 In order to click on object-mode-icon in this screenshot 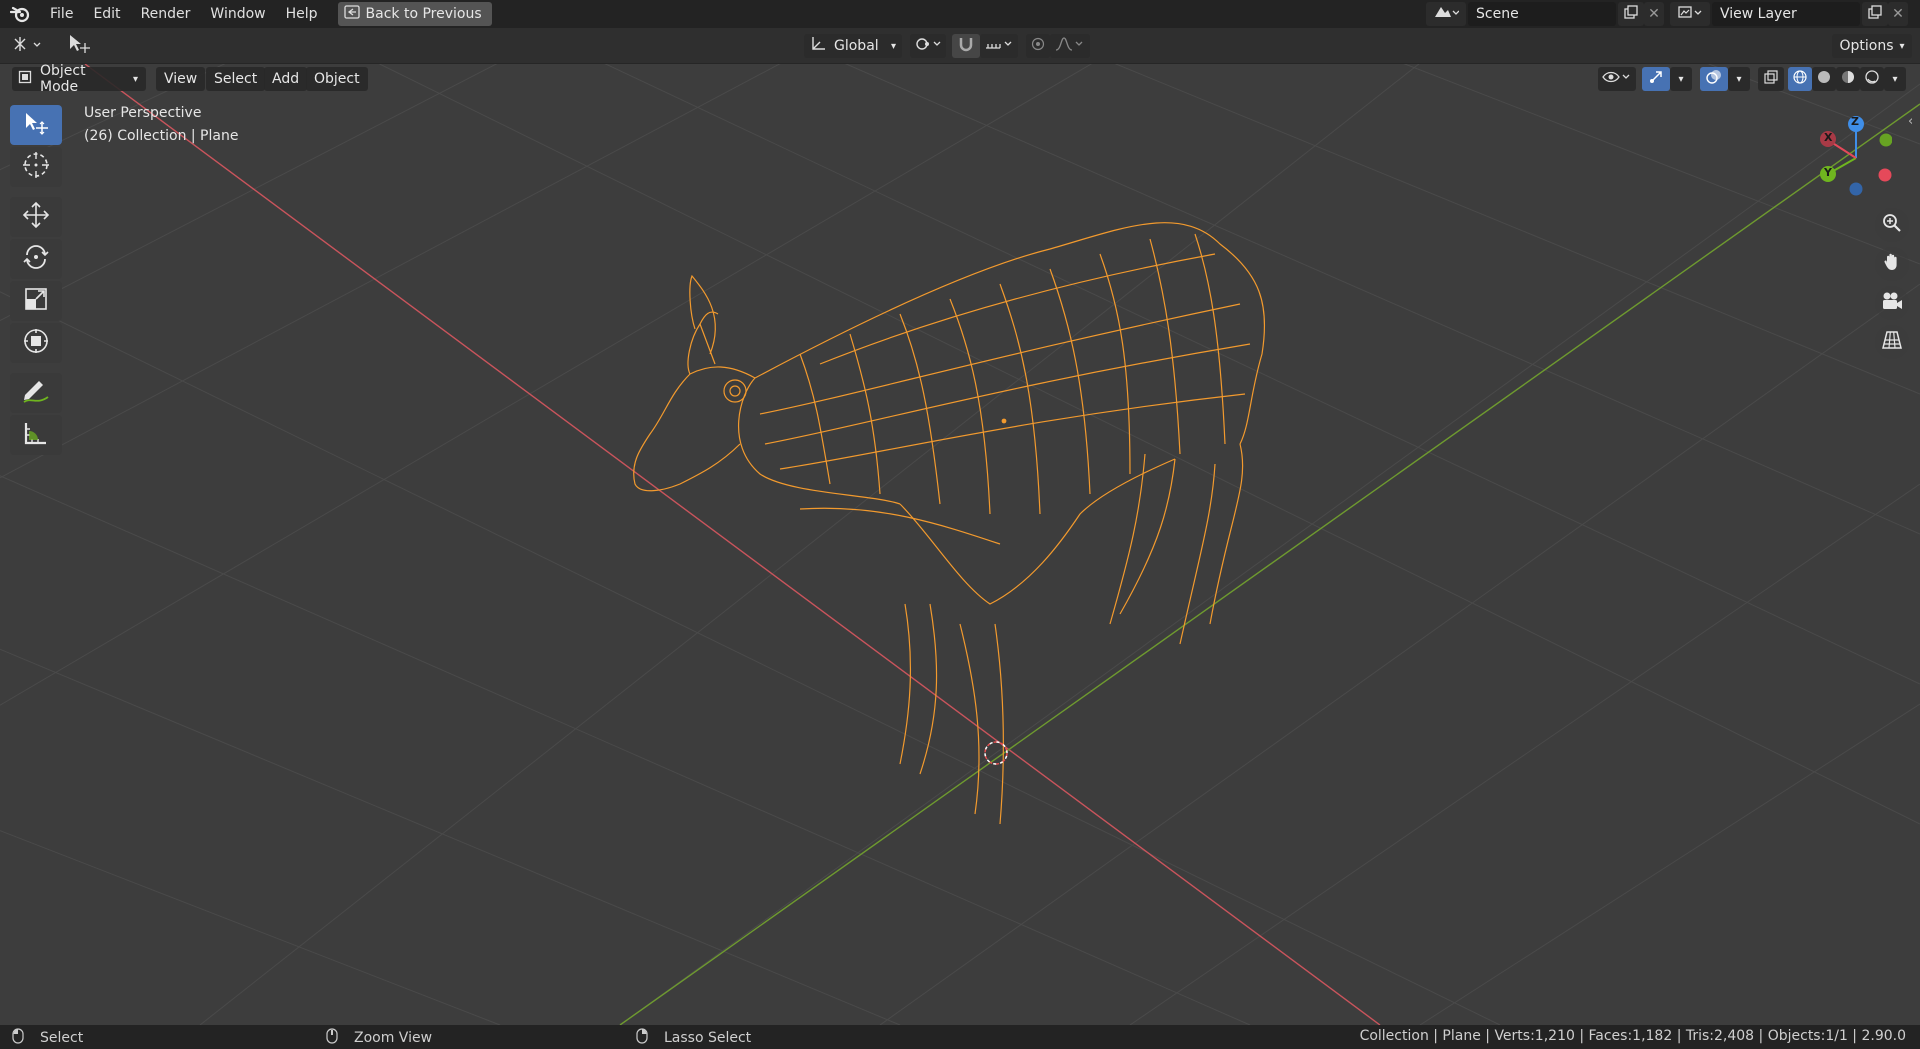, I will do `click(25, 79)`.